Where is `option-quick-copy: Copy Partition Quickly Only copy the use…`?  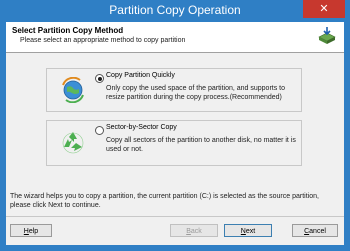
option-quick-copy: Copy Partition Quickly Only copy the use… is located at coordinates (174, 90).